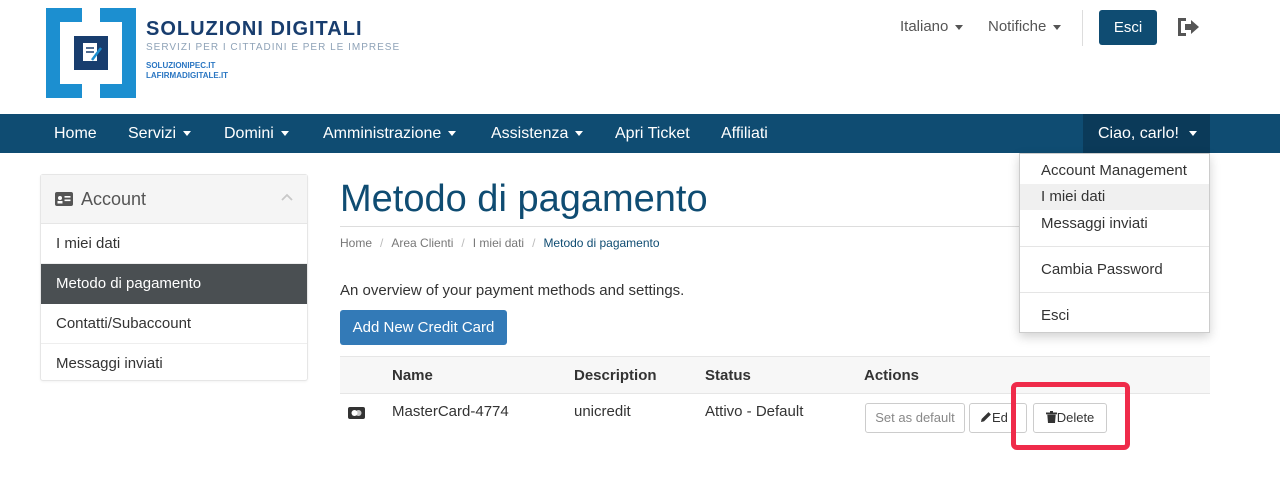 Image resolution: width=1280 pixels, height=483 pixels. I want to click on brand-link-soluzionipec: SOLUZIONIPEC.IT, so click(180, 65).